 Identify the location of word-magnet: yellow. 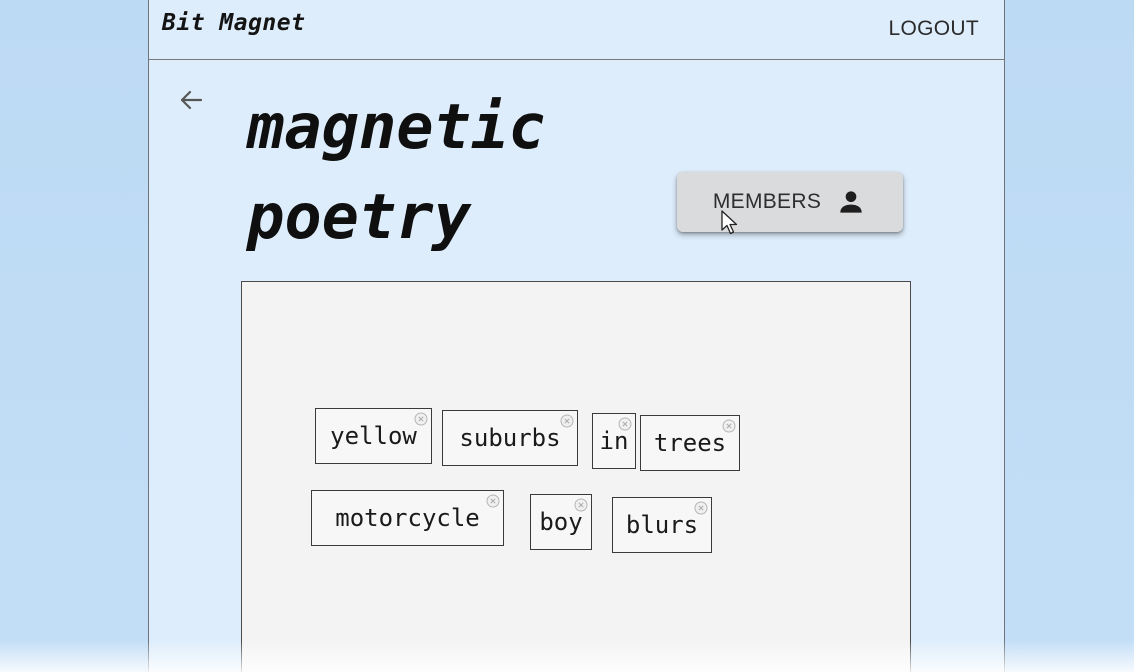
(373, 436).